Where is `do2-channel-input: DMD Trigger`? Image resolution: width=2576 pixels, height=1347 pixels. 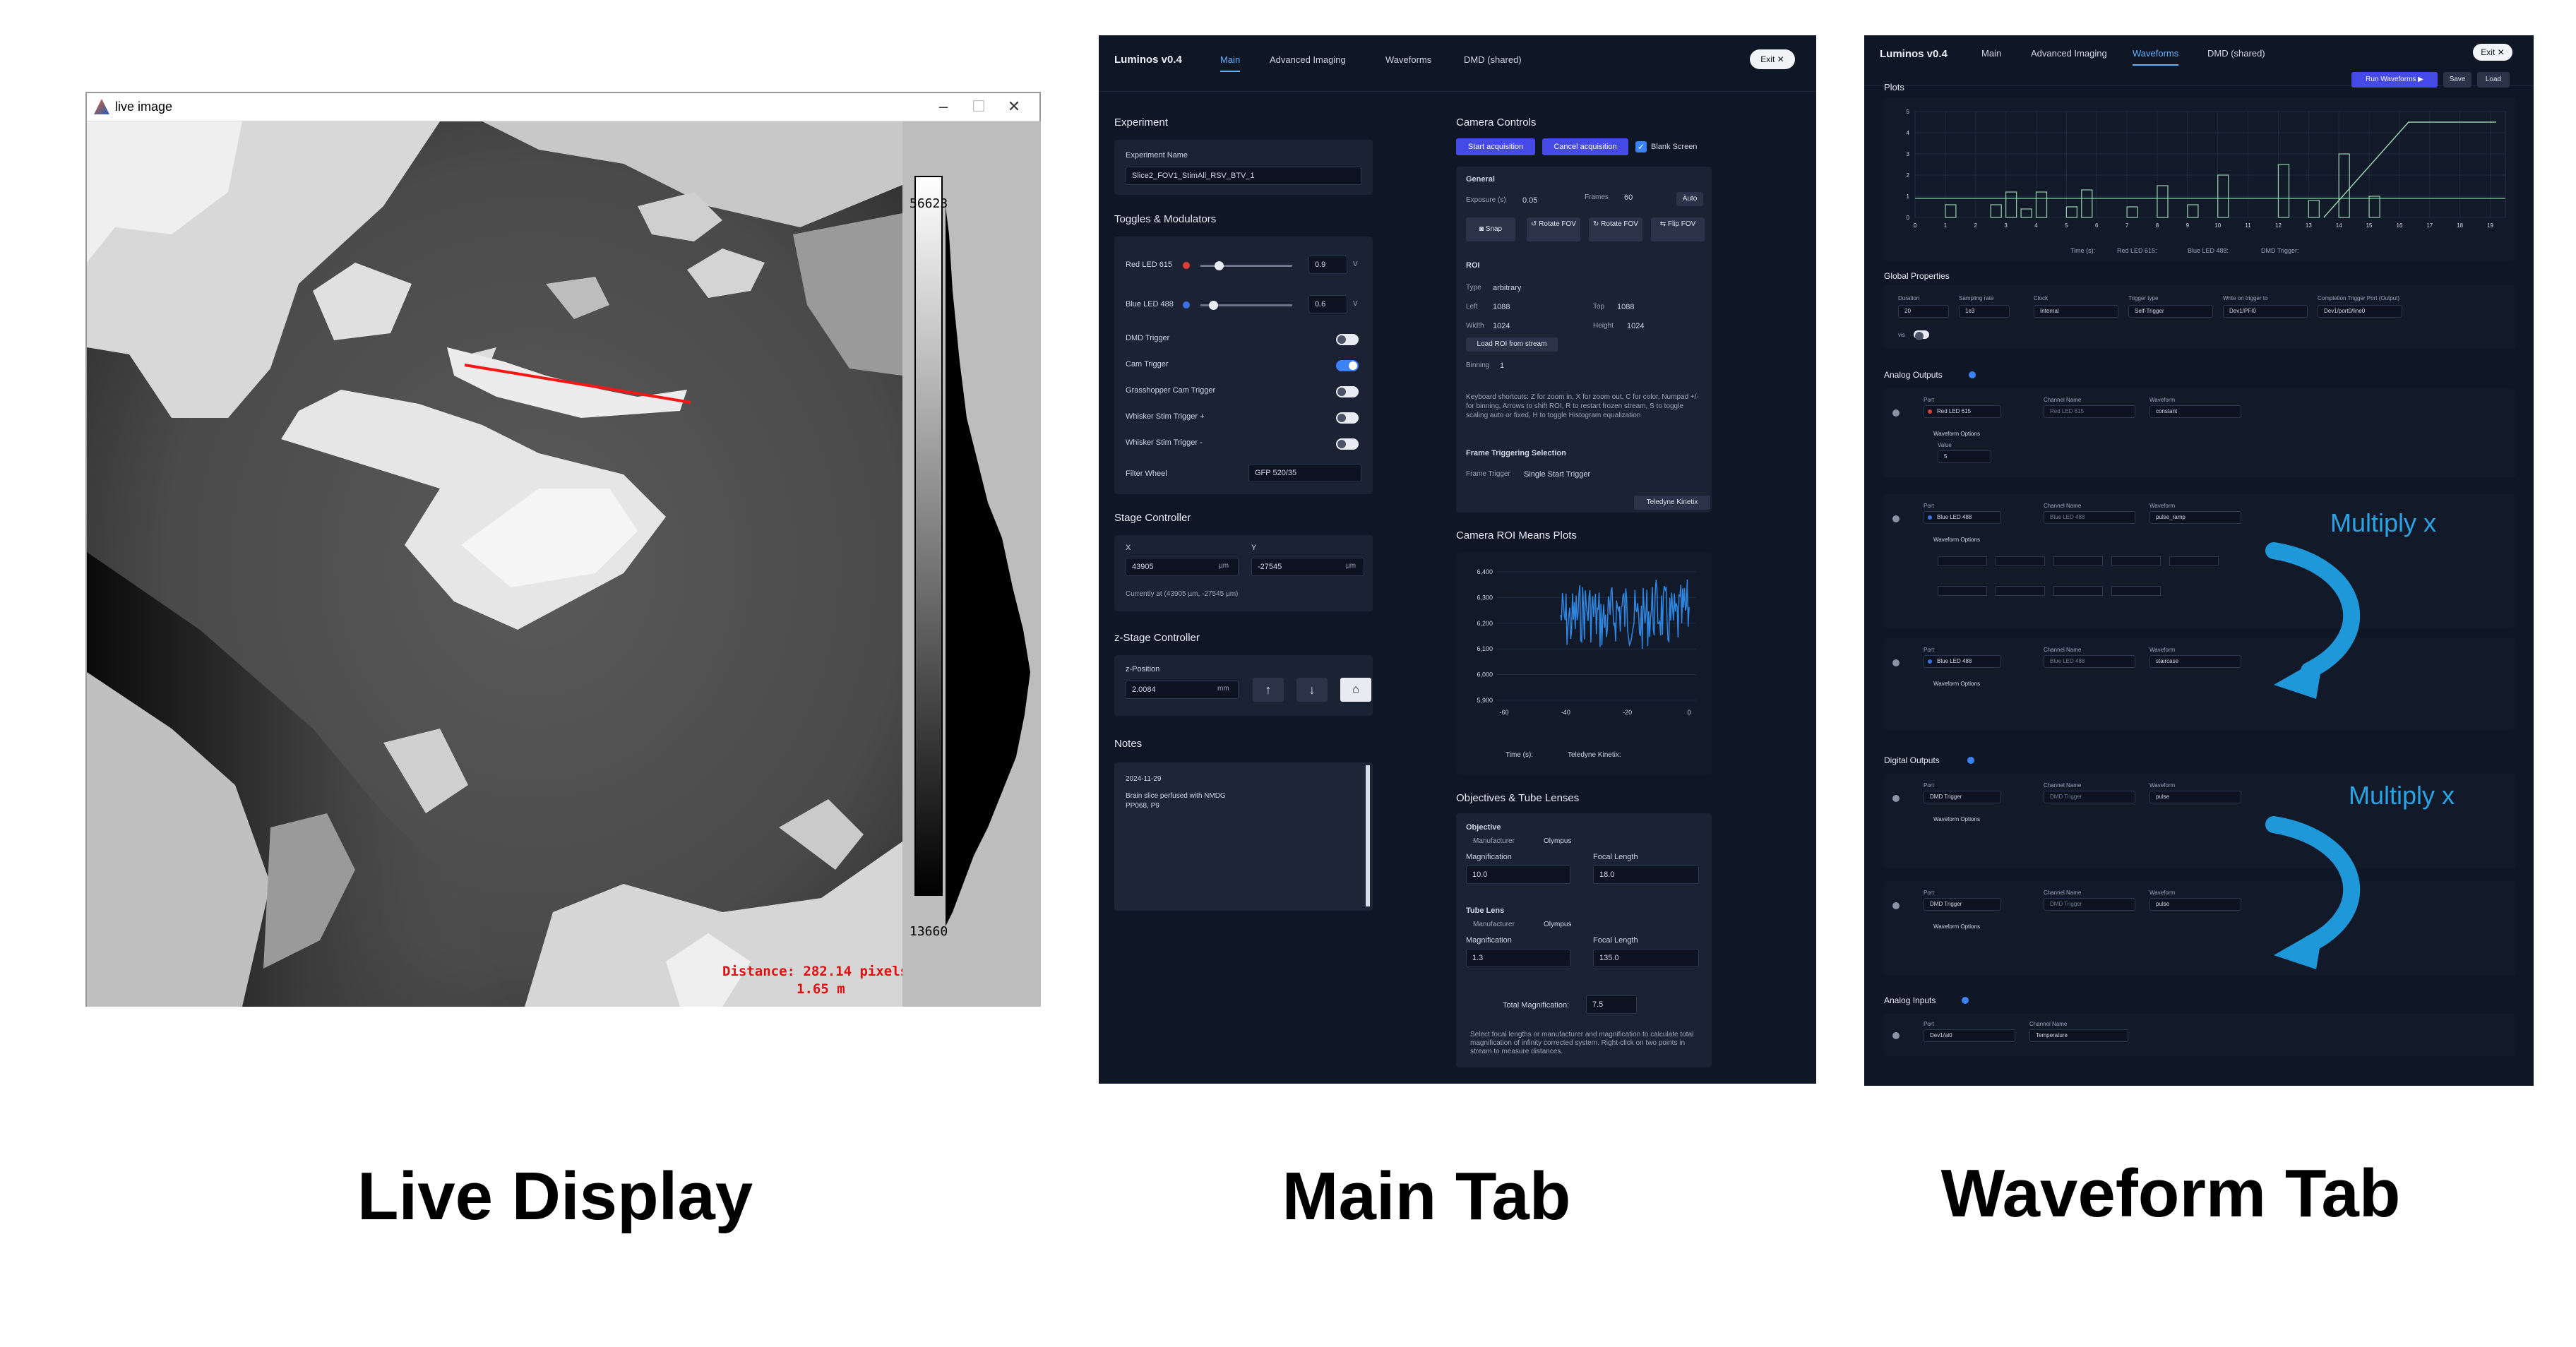 do2-channel-input: DMD Trigger is located at coordinates (2089, 904).